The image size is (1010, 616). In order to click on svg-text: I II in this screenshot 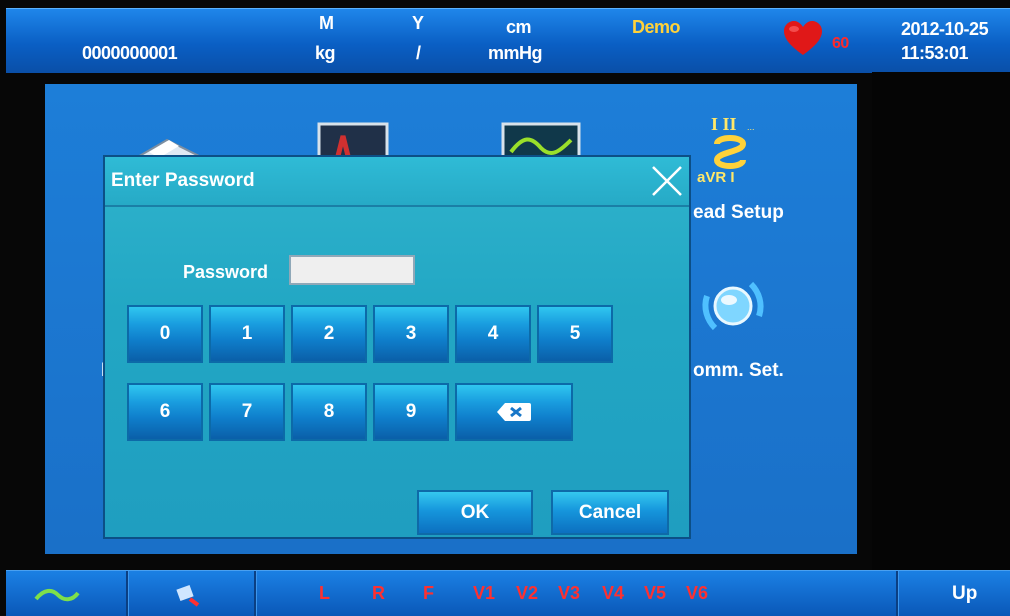, I will do `click(724, 124)`.